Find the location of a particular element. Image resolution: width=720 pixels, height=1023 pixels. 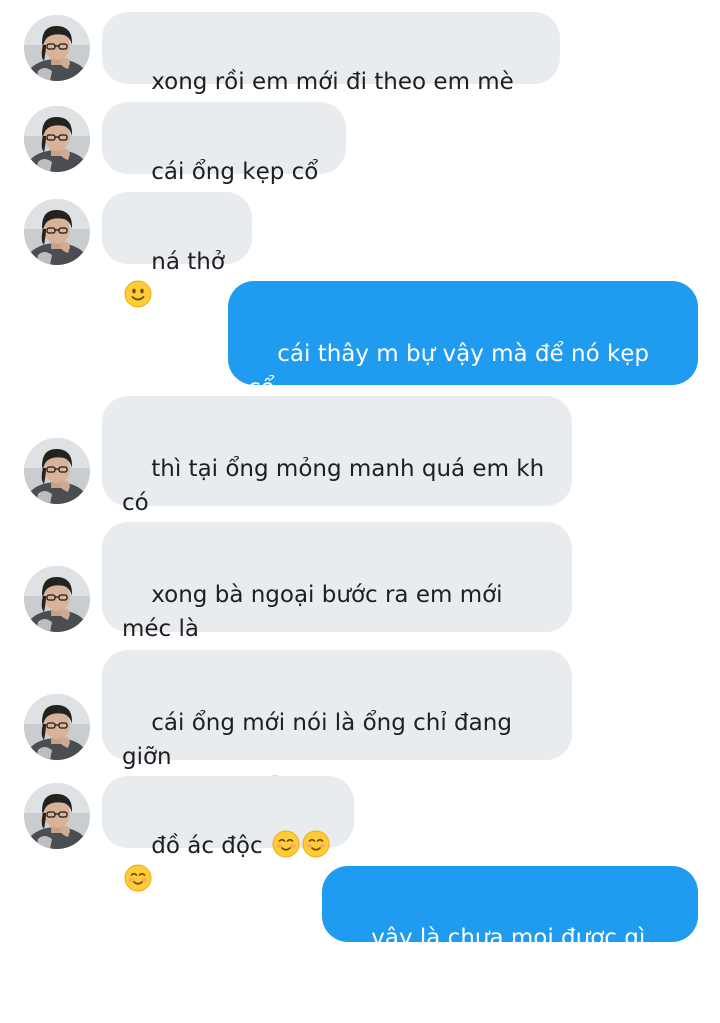

message-bubble: đồ ác độc is located at coordinates (228, 834).